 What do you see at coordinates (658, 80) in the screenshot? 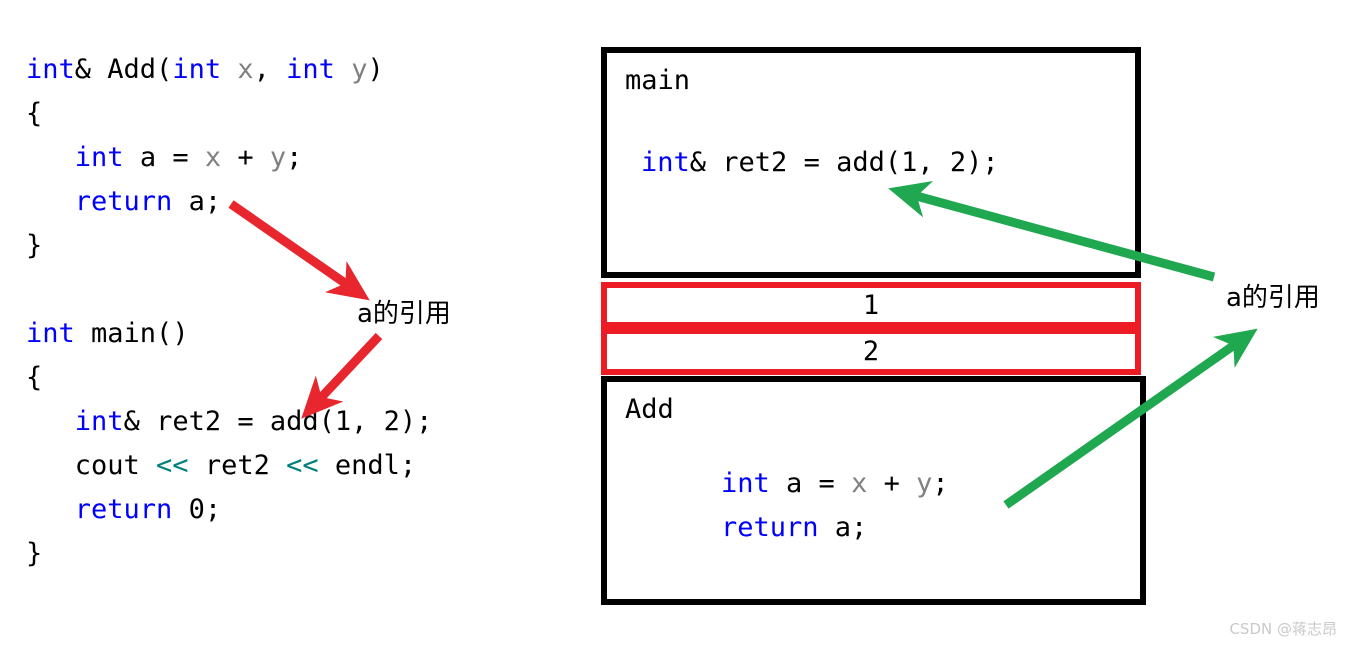
I see `main-frame-title: main` at bounding box center [658, 80].